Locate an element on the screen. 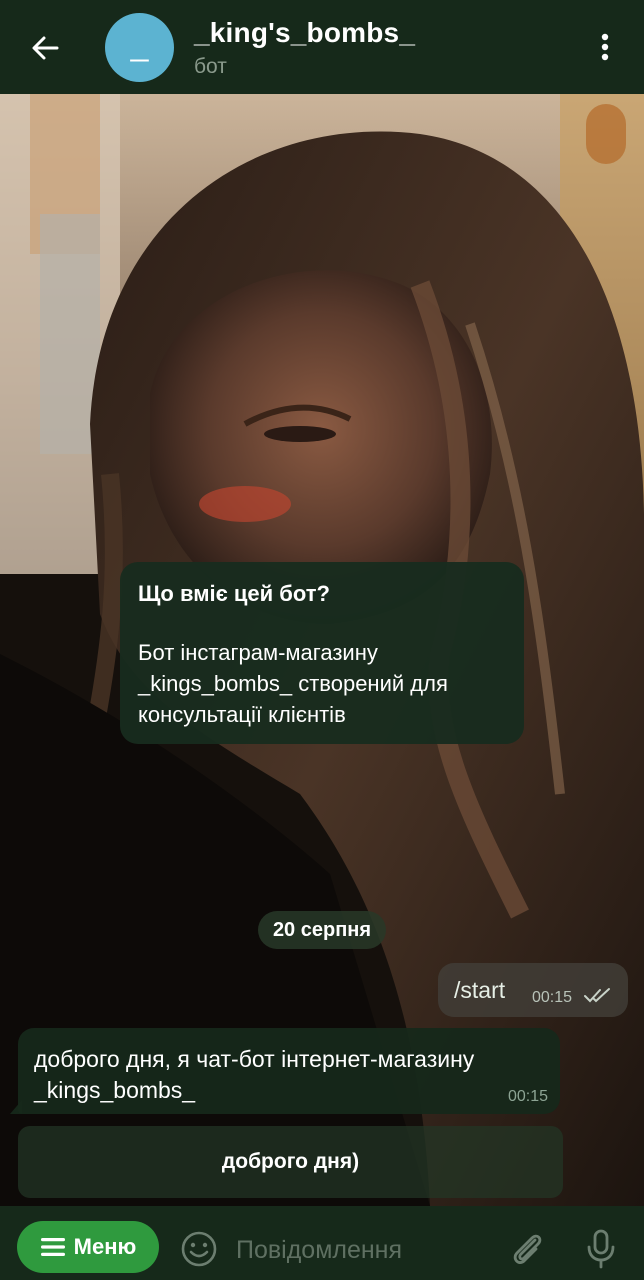 This screenshot has width=644, height=1280. menu-button: Меню is located at coordinates (88, 1247).